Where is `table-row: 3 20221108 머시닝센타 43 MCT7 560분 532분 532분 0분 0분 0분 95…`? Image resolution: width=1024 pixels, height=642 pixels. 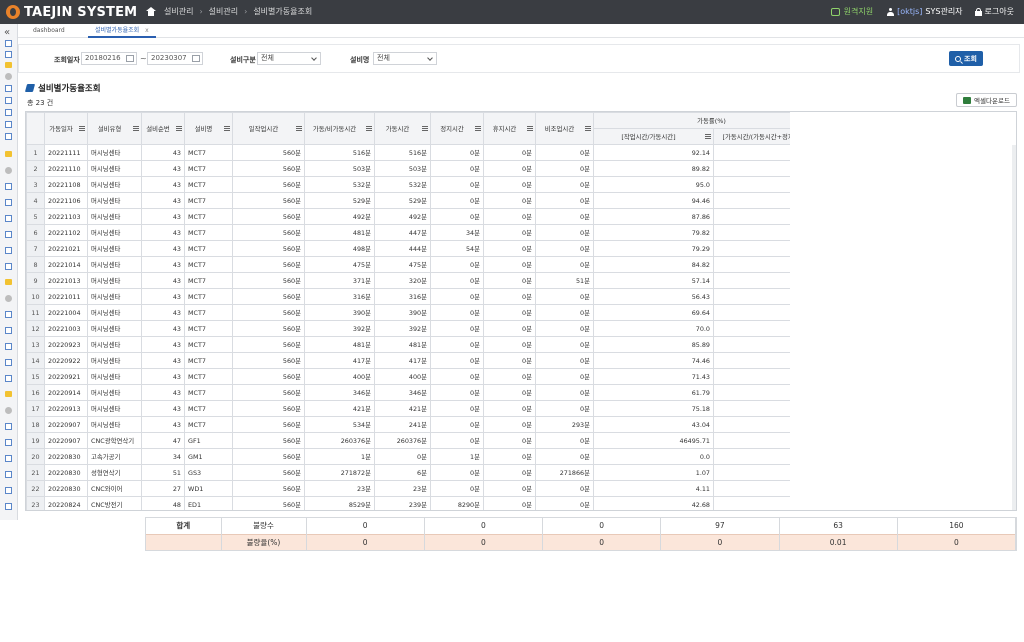
table-row: 3 20221108 머시닝센타 43 MCT7 560분 532분 532분 0분 0분 0분 95… is located at coordinates (428, 184).